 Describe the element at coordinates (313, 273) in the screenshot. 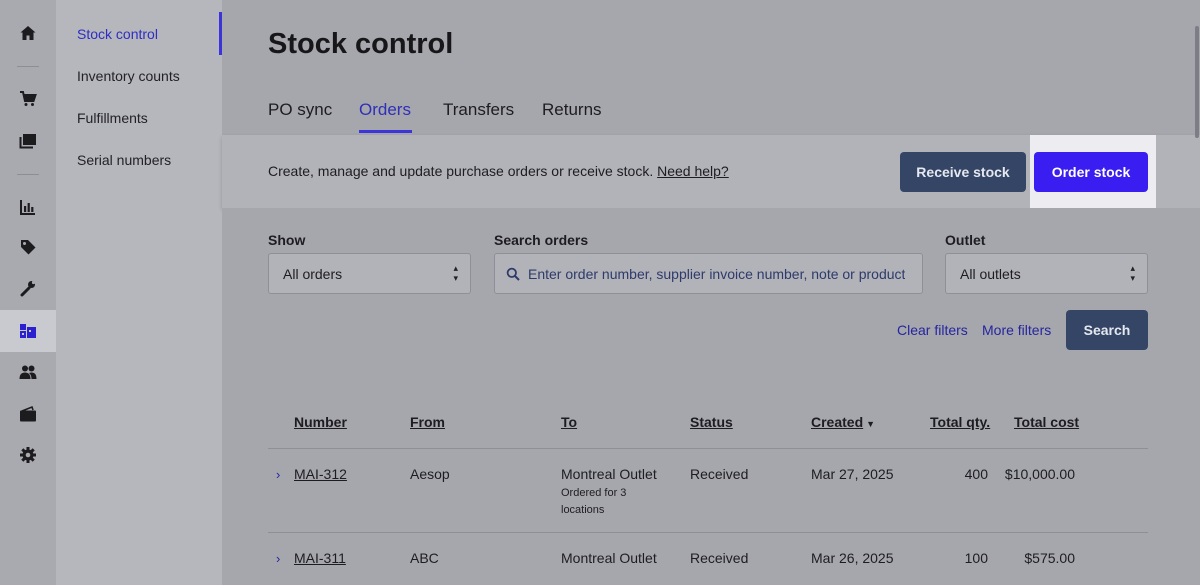

I see `show-select-value: All orders` at that location.